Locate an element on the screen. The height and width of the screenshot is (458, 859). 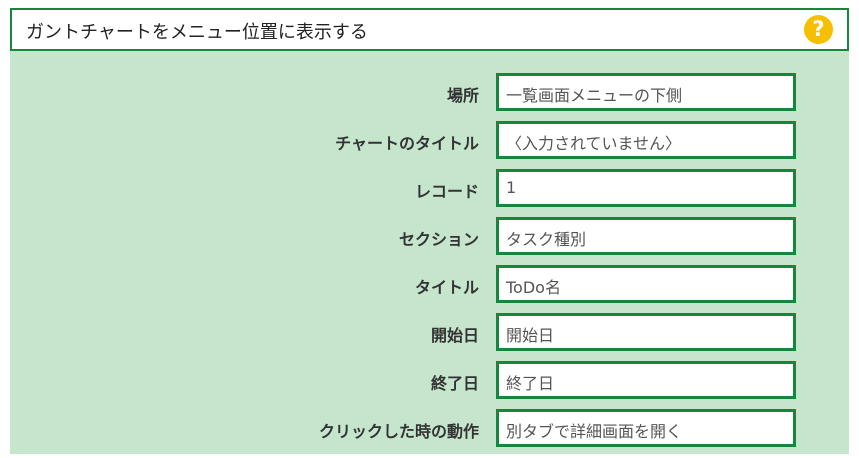
field-row-chart-title: チャートのタイトル 〈入力されていません〉 is located at coordinates (429, 145).